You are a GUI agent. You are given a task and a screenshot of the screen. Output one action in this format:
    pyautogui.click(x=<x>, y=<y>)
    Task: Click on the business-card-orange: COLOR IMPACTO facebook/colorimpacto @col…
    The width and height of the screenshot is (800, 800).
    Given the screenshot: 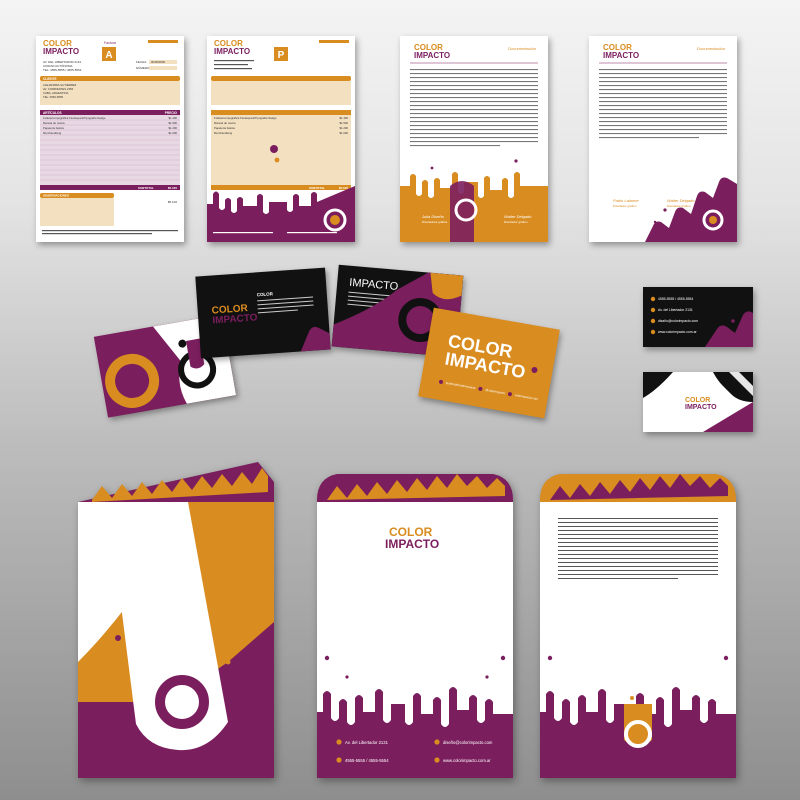 What is the action you would take?
    pyautogui.click(x=489, y=363)
    